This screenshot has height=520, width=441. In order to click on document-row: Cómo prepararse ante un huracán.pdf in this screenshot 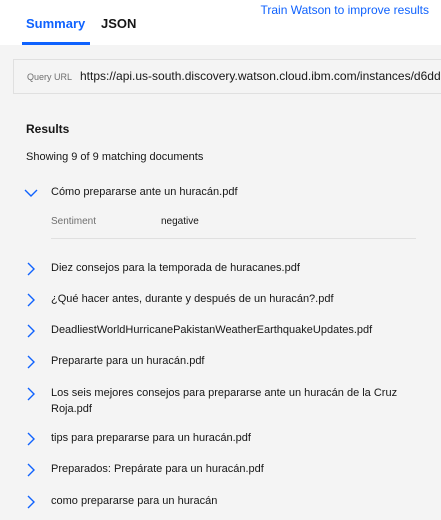, I will do `click(220, 193)`.